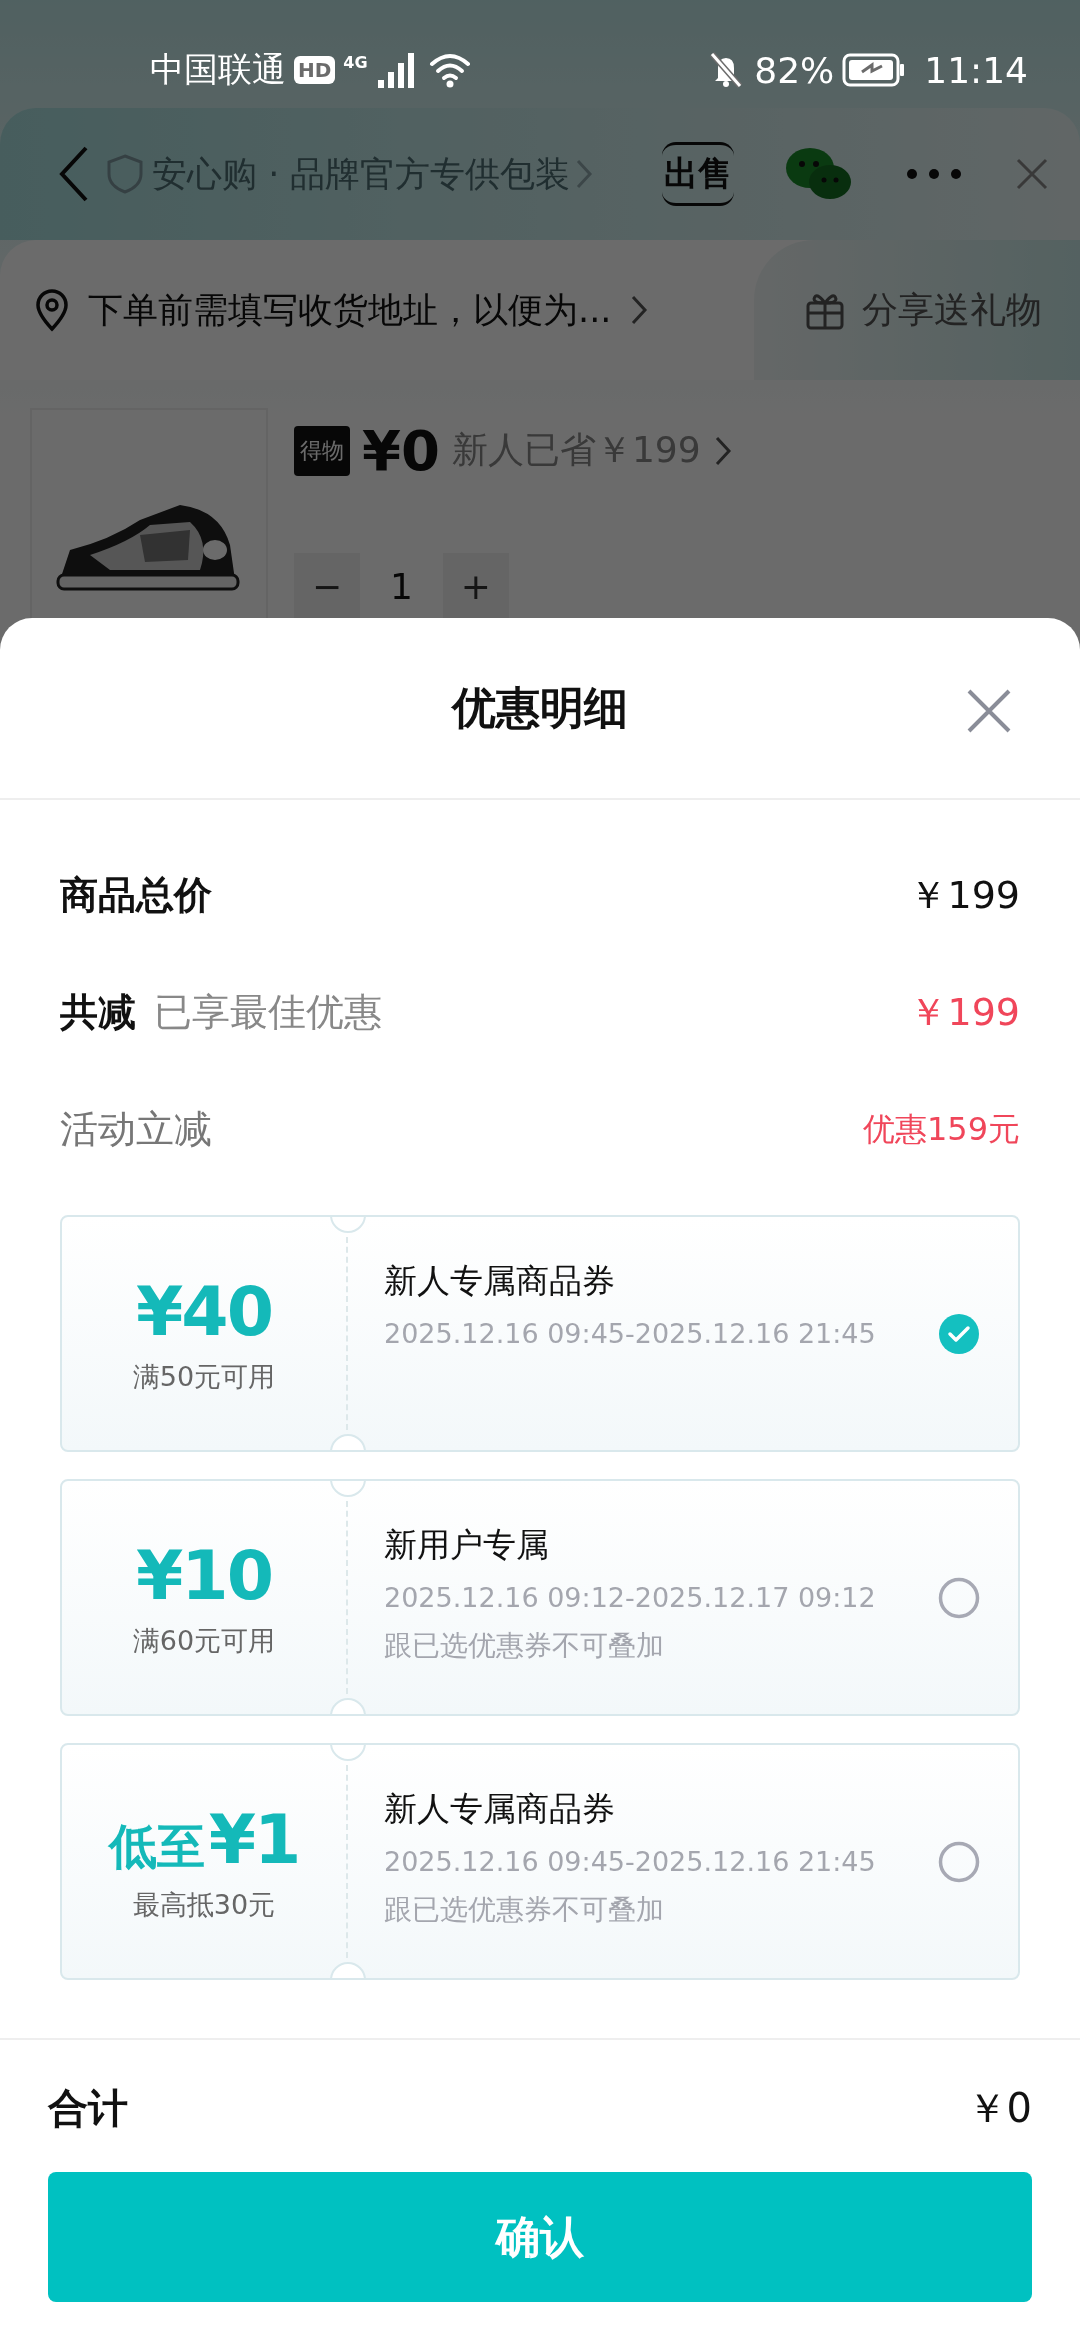 This screenshot has height=2340, width=1080. I want to click on validity-period: 2025.12.16 09:12-2025.12.17 09:12, so click(630, 1597).